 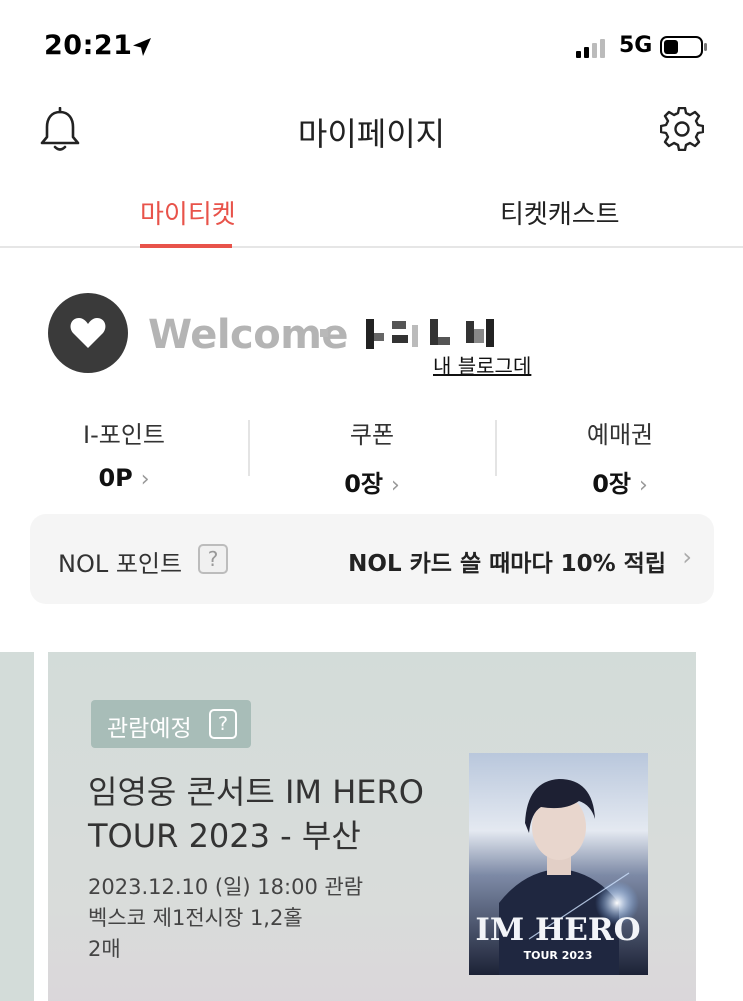 What do you see at coordinates (682, 129) in the screenshot?
I see `gear-icon` at bounding box center [682, 129].